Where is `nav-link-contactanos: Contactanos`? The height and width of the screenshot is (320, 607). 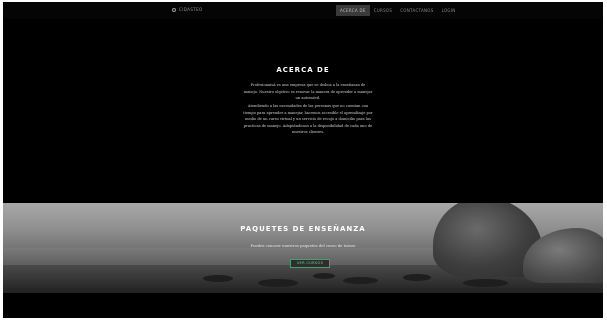 nav-link-contactanos: Contactanos is located at coordinates (416, 10).